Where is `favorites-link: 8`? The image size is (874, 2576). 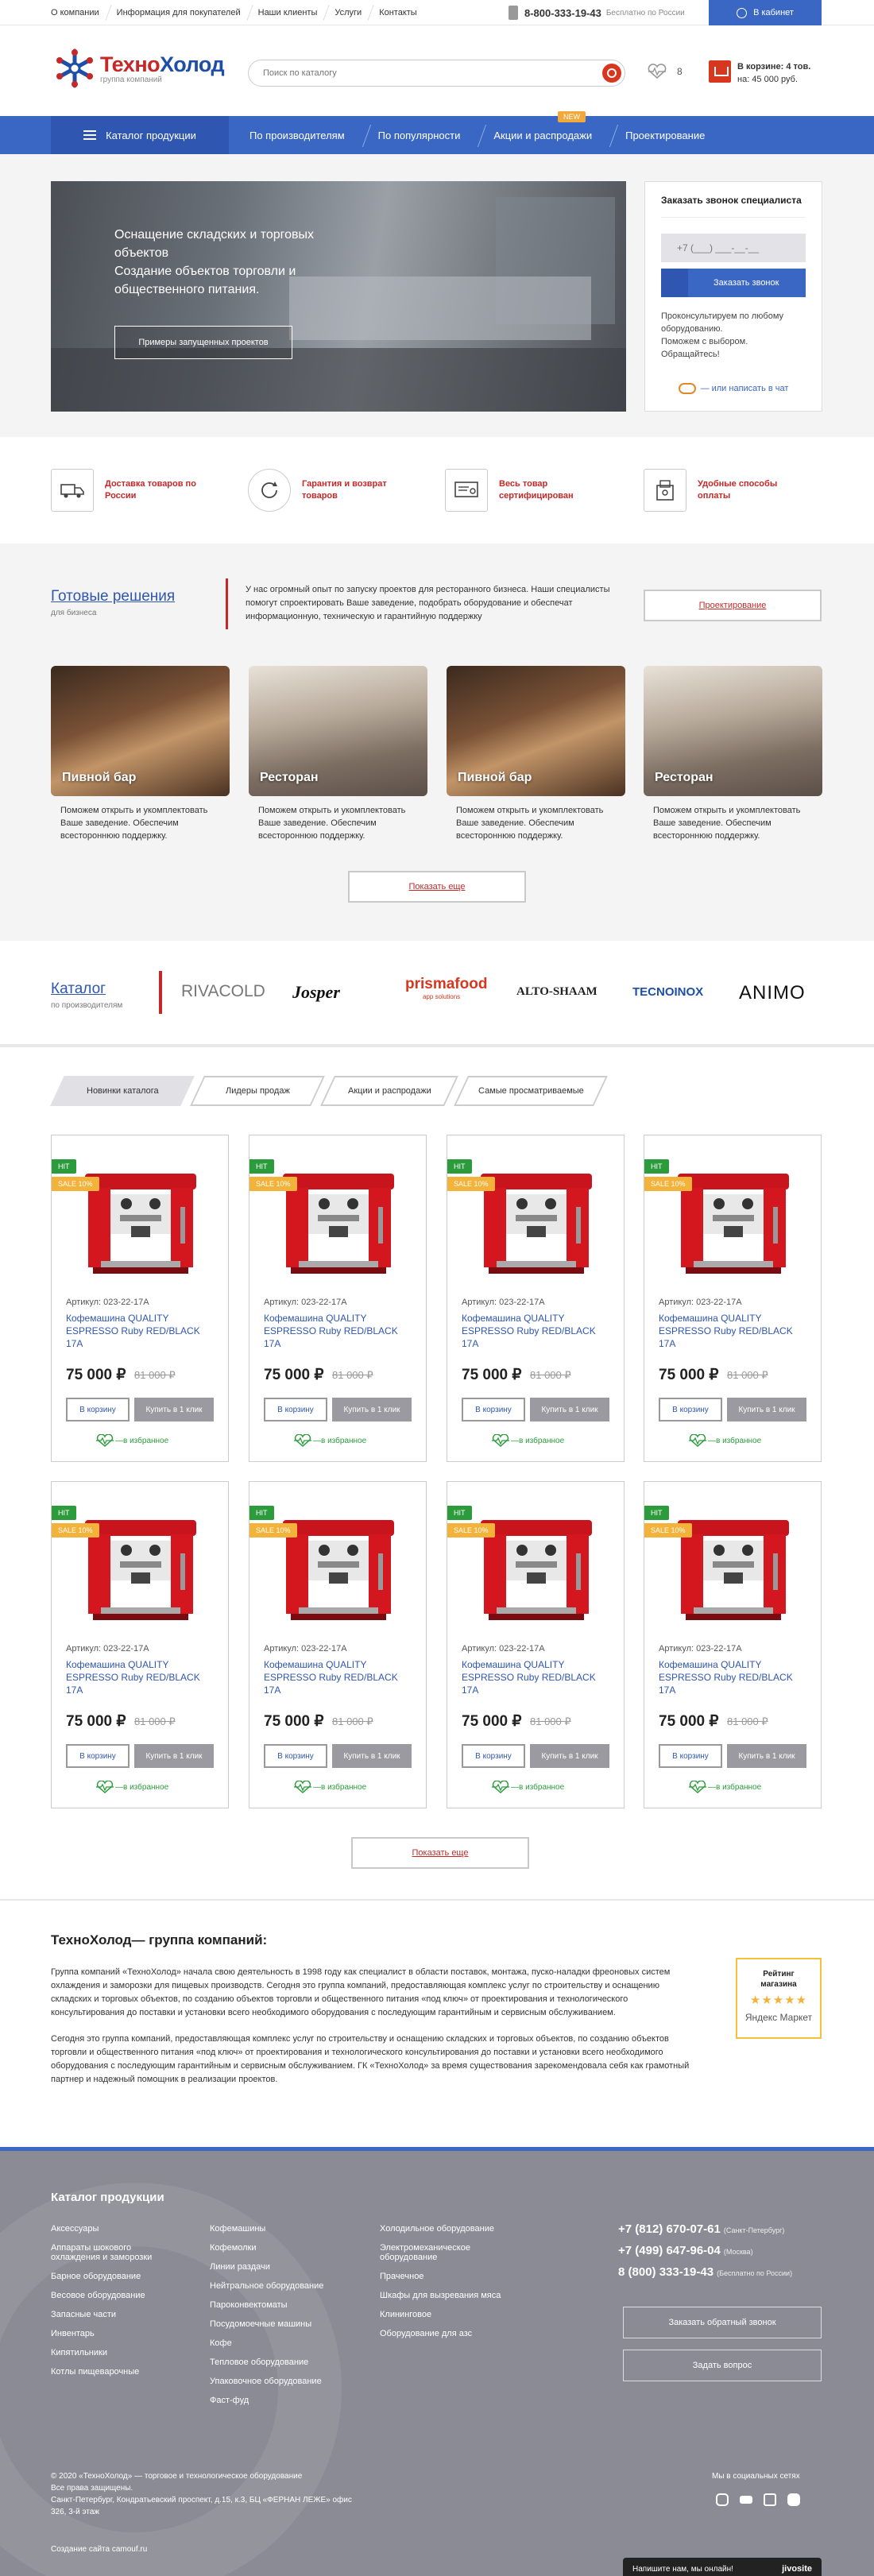
favorites-link: 8 is located at coordinates (665, 71).